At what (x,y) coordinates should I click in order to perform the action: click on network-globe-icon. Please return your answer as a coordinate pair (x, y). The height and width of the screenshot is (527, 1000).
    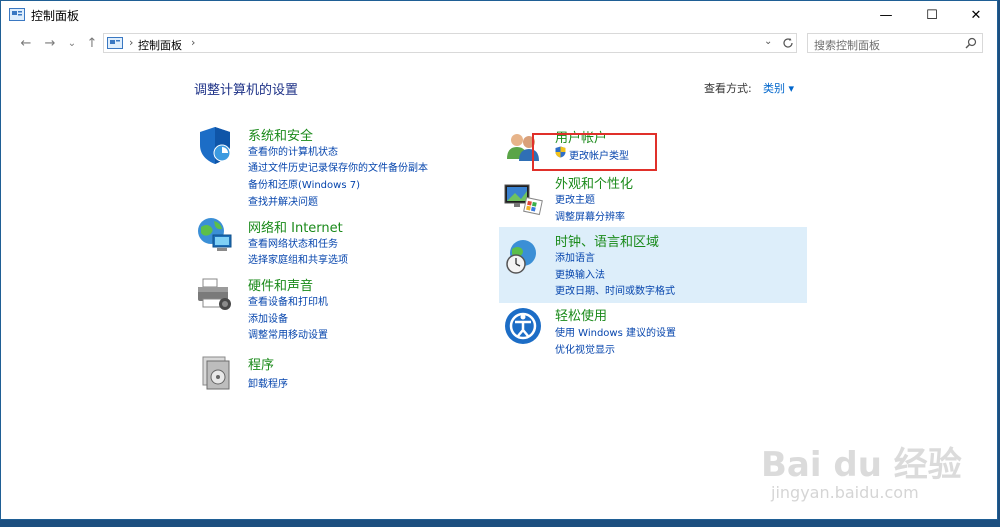
    Looking at the image, I should click on (215, 235).